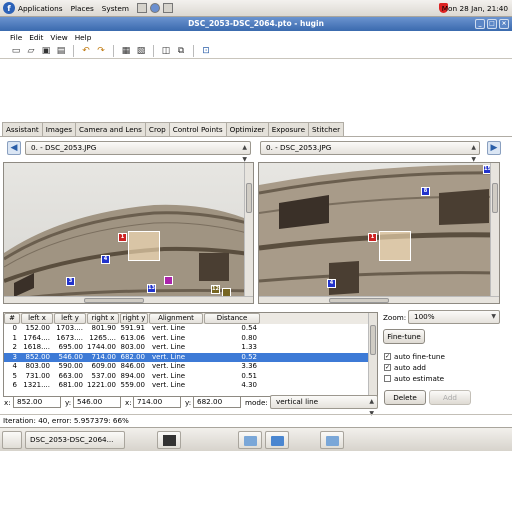  What do you see at coordinates (37, 402) in the screenshot?
I see `left-x-field: 852.00` at bounding box center [37, 402].